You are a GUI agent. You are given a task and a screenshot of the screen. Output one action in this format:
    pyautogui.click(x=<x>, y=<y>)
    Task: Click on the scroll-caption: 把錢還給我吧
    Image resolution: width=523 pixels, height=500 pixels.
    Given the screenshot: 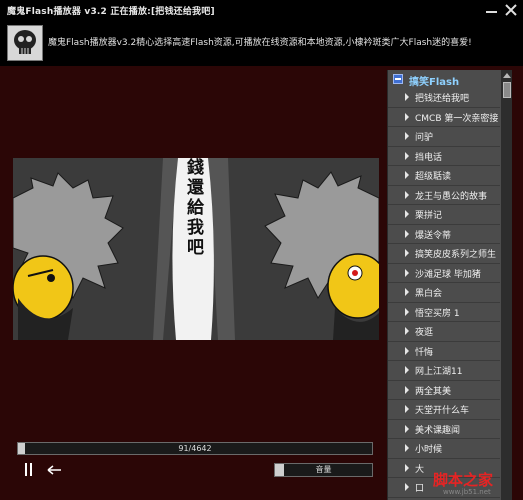 What is the action you would take?
    pyautogui.click(x=193, y=208)
    